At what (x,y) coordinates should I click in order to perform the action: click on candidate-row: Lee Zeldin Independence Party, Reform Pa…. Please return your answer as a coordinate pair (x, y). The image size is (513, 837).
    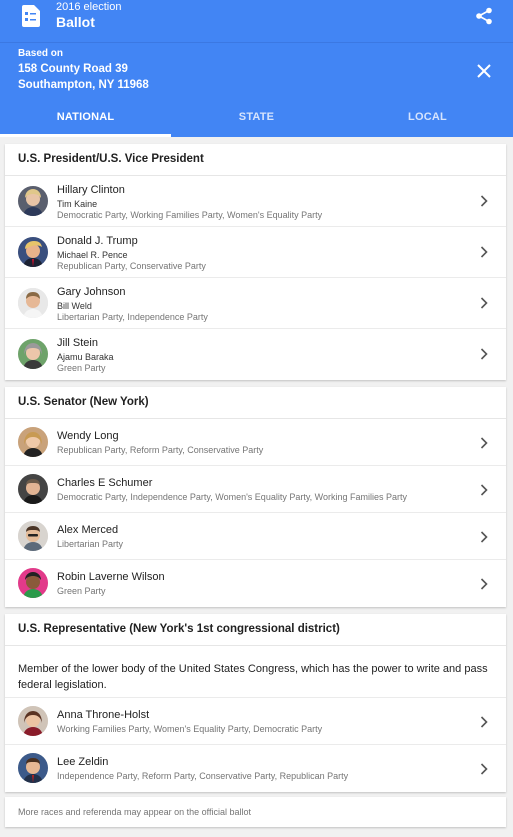
    Looking at the image, I should click on (255, 768).